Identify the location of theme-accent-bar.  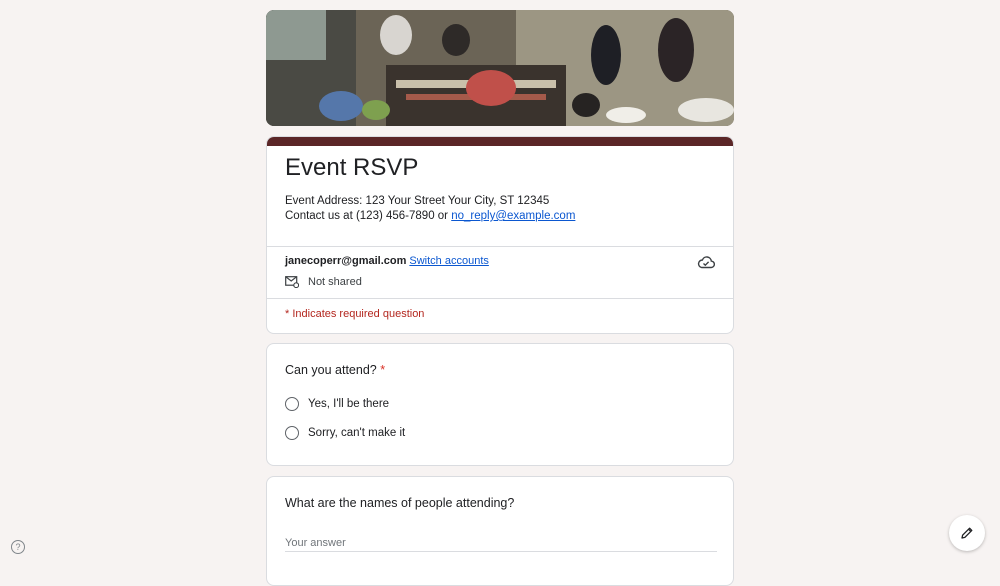
(500, 141).